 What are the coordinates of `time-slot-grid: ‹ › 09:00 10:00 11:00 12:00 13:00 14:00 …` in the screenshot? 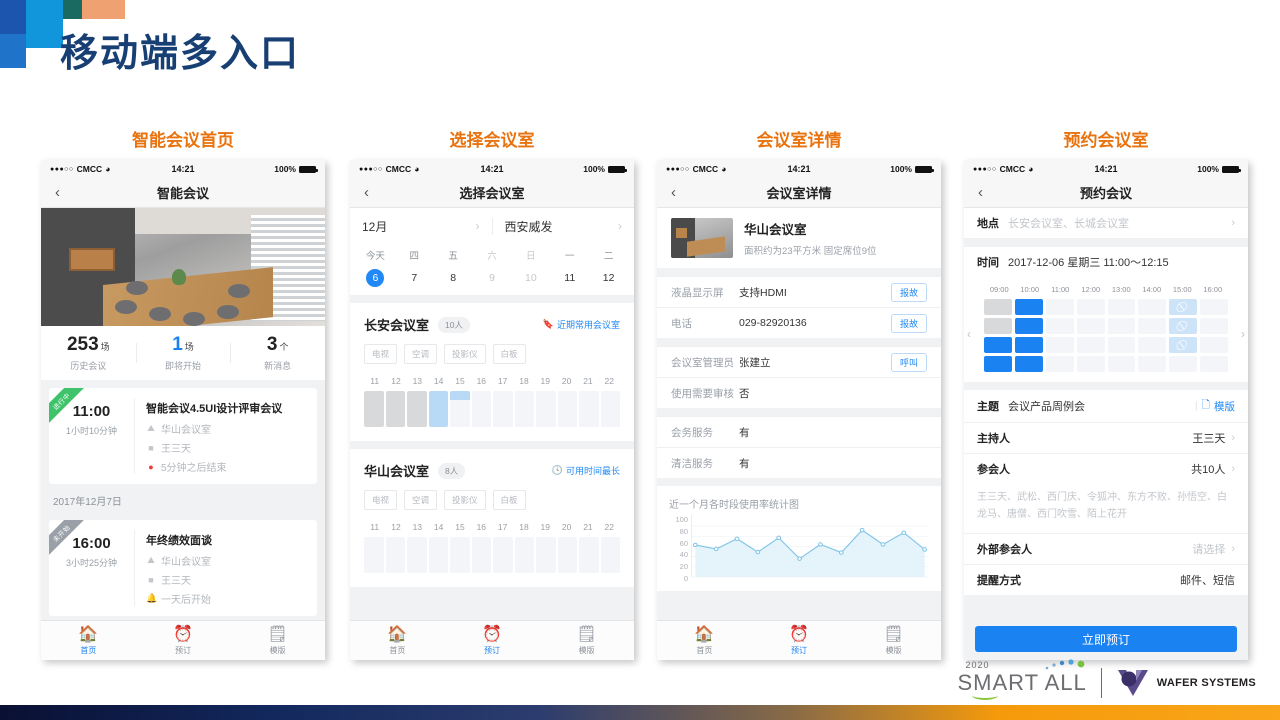 It's located at (1106, 329).